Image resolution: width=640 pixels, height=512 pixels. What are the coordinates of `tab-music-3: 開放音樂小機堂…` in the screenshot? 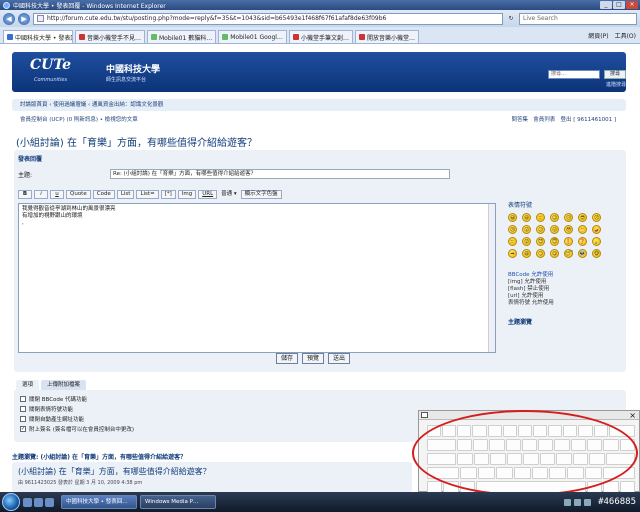 It's located at (386, 36).